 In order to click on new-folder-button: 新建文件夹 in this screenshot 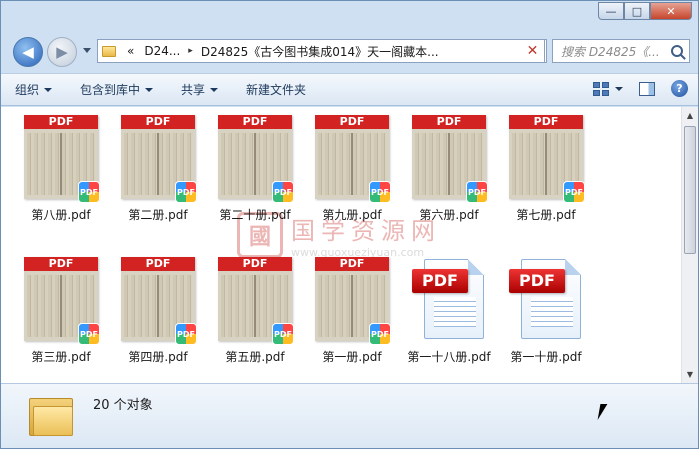, I will do `click(276, 89)`.